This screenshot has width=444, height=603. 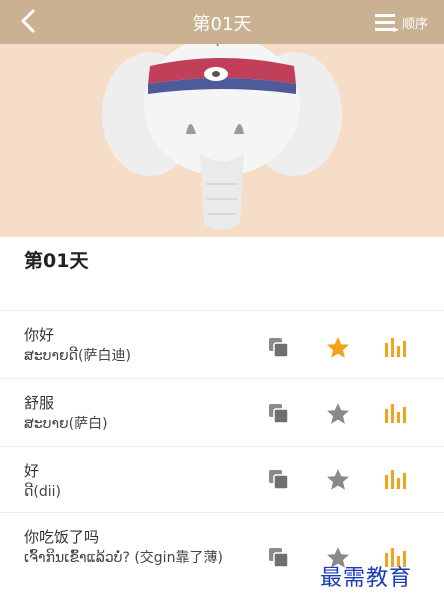 I want to click on phrase-text: 你好 ສະບາຍດີ(萨白迪), so click(x=144, y=346).